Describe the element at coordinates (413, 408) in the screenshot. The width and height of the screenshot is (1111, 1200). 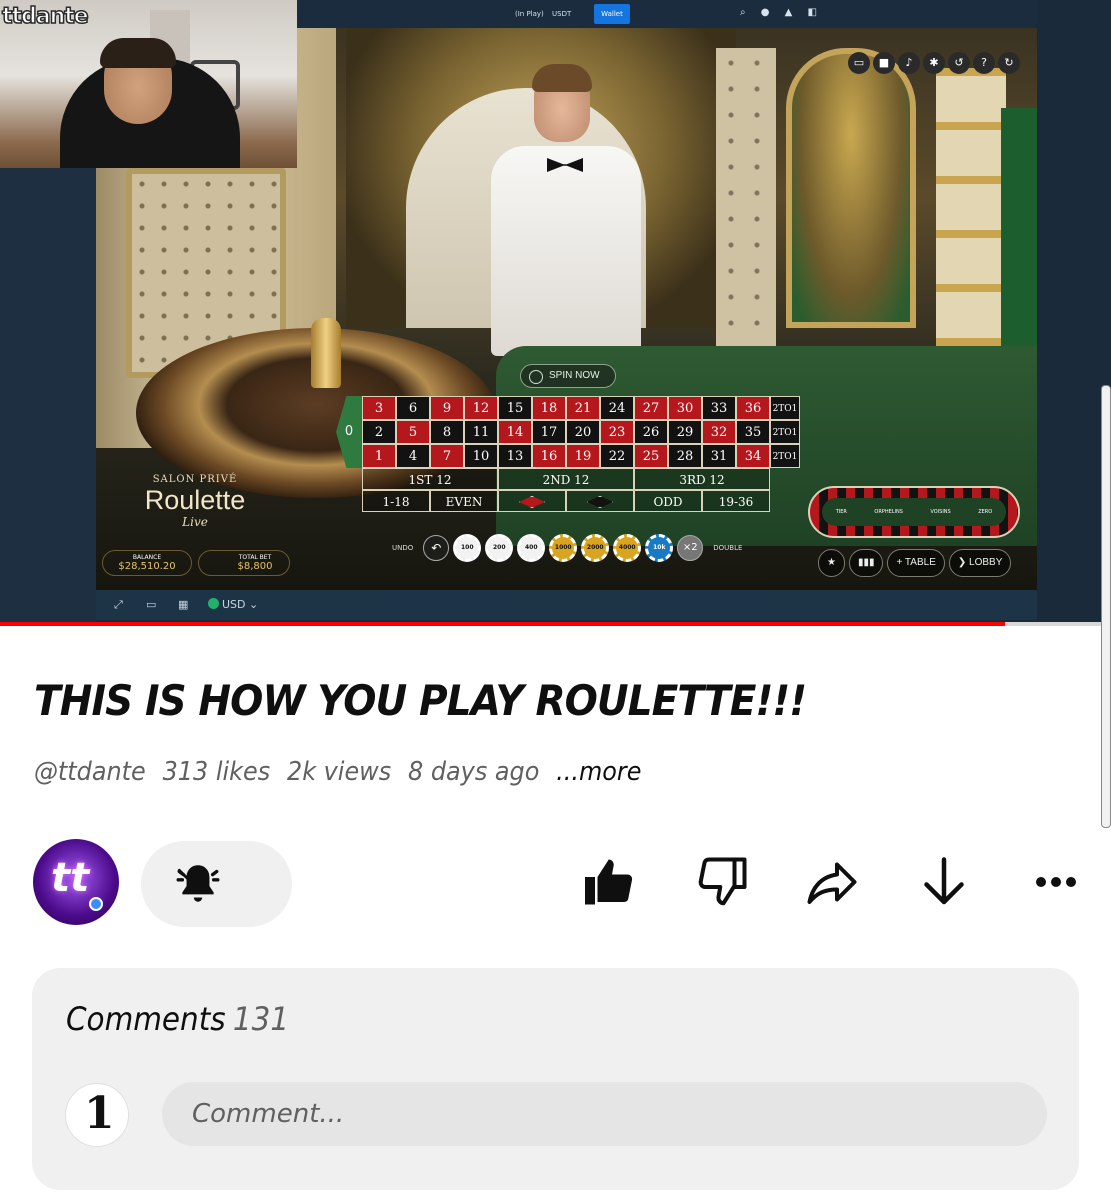
I see `number-cell: 6` at that location.